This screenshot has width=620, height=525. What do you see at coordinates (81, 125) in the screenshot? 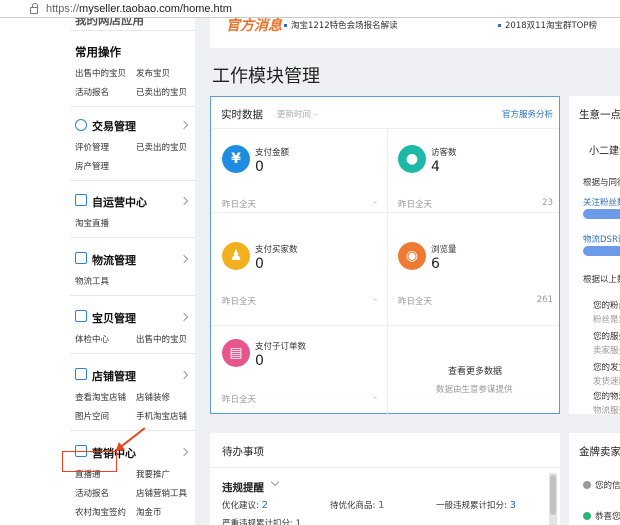
I see `trade-icon` at bounding box center [81, 125].